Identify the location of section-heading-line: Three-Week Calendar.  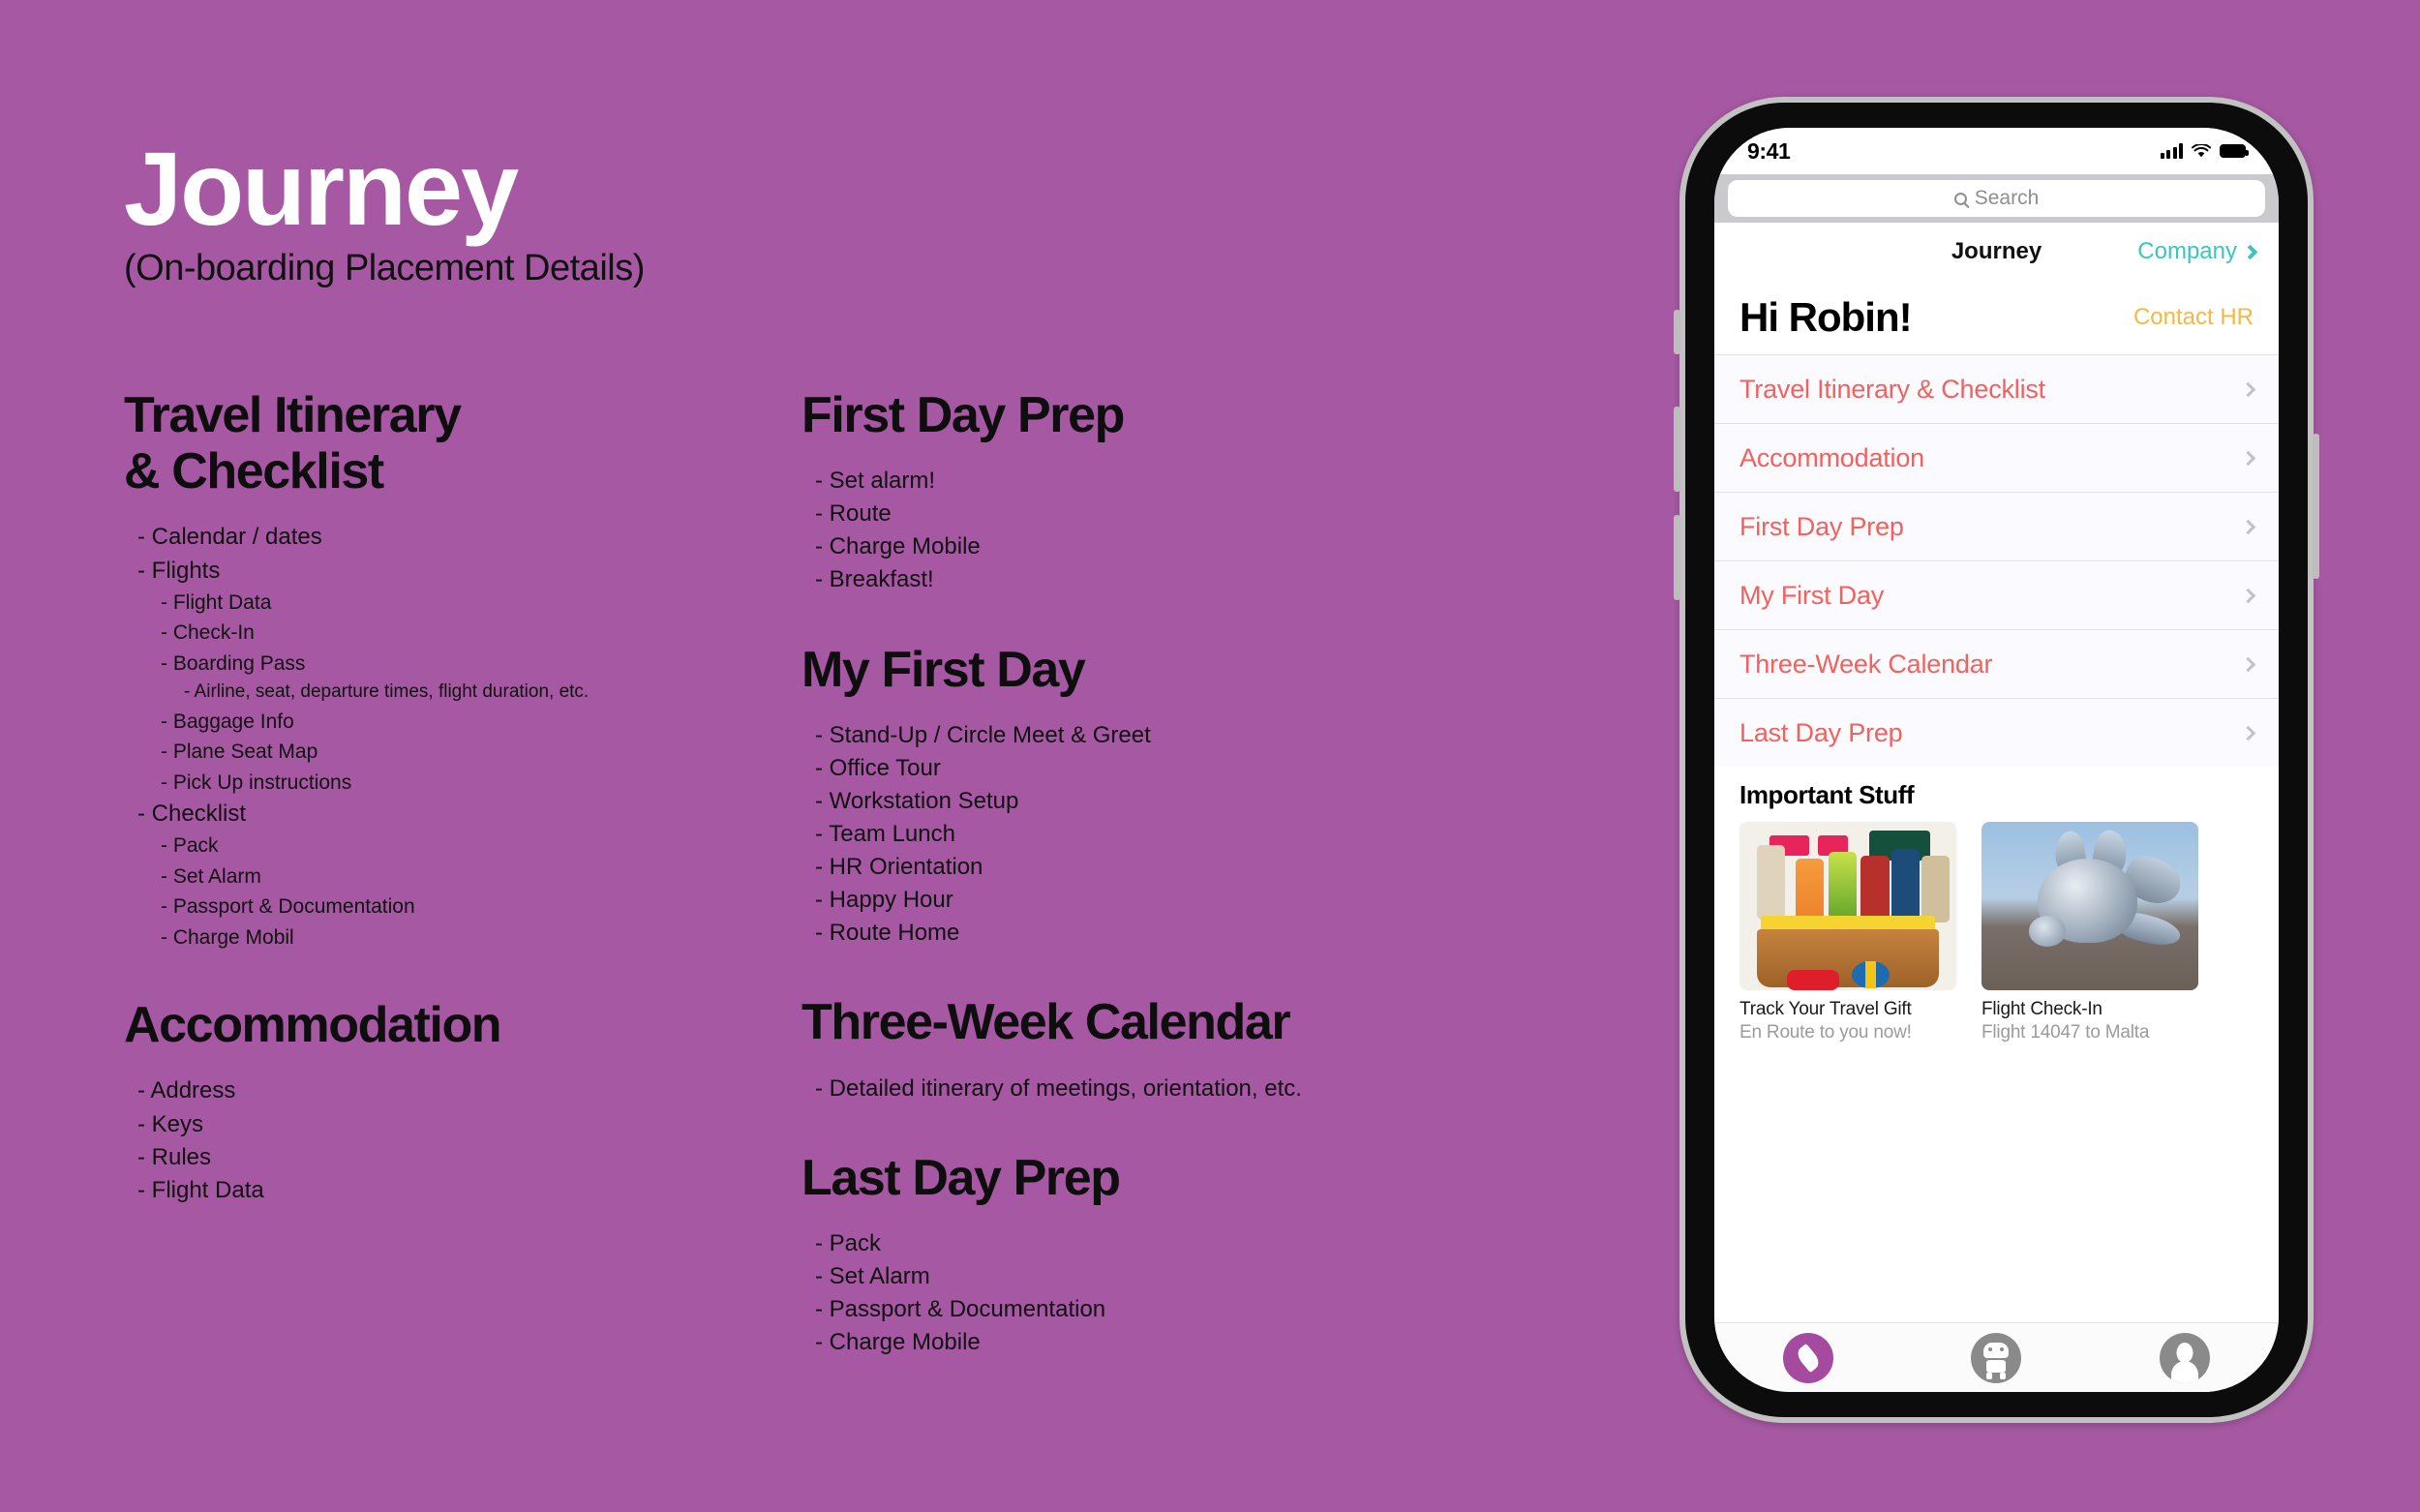
(1046, 1022).